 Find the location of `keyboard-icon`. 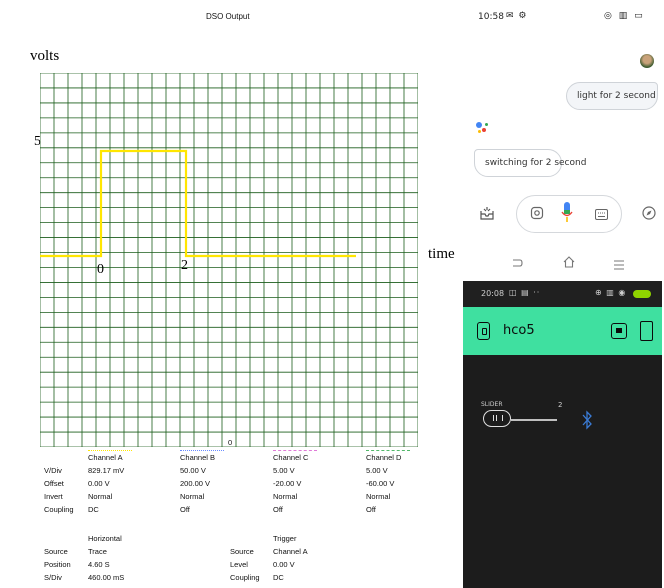

keyboard-icon is located at coordinates (601, 213).